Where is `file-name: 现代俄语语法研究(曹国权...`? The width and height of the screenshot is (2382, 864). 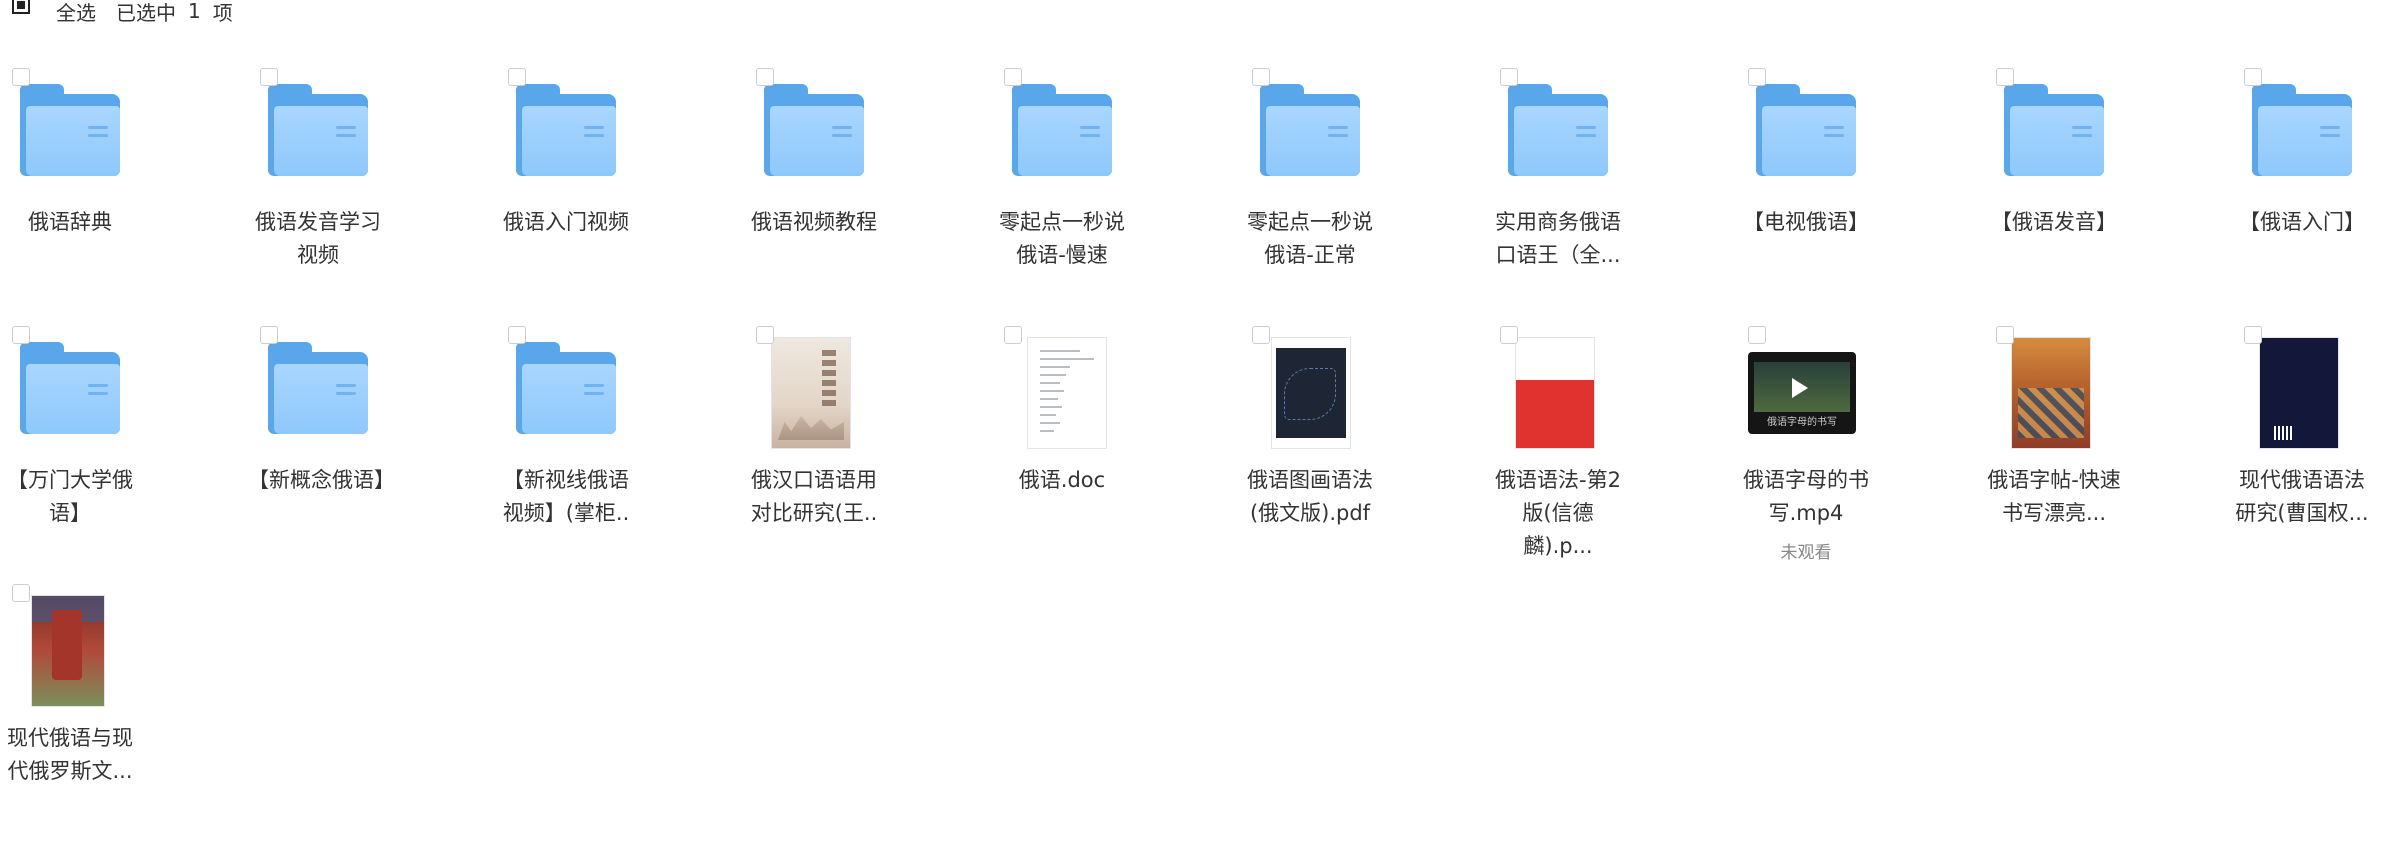 file-name: 现代俄语语法研究(曹国权... is located at coordinates (2302, 496).